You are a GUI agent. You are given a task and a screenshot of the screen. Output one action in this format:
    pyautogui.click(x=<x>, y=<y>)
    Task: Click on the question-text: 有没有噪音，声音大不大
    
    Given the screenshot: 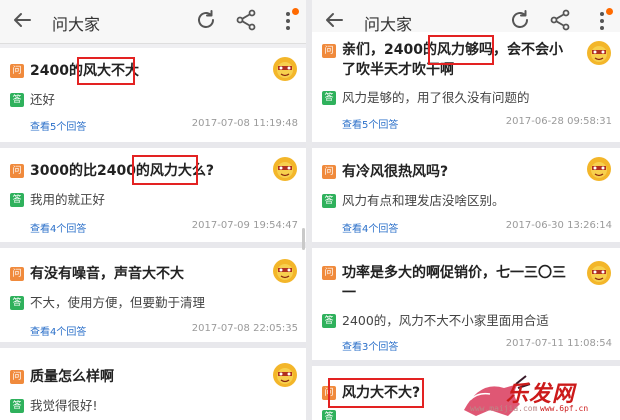 What is the action you would take?
    pyautogui.click(x=107, y=274)
    